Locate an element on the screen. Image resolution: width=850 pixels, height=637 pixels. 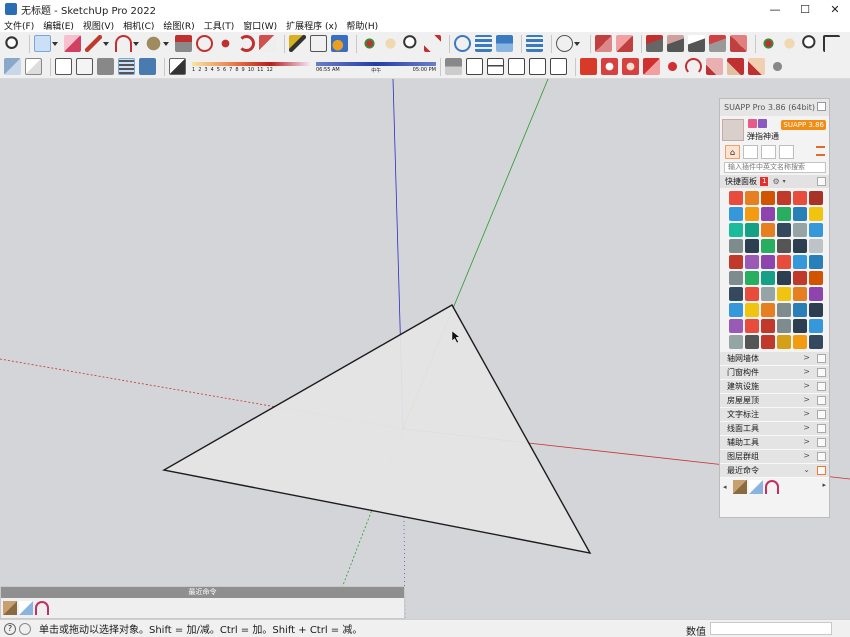
wireframe-icon is located at coordinates (63, 66).